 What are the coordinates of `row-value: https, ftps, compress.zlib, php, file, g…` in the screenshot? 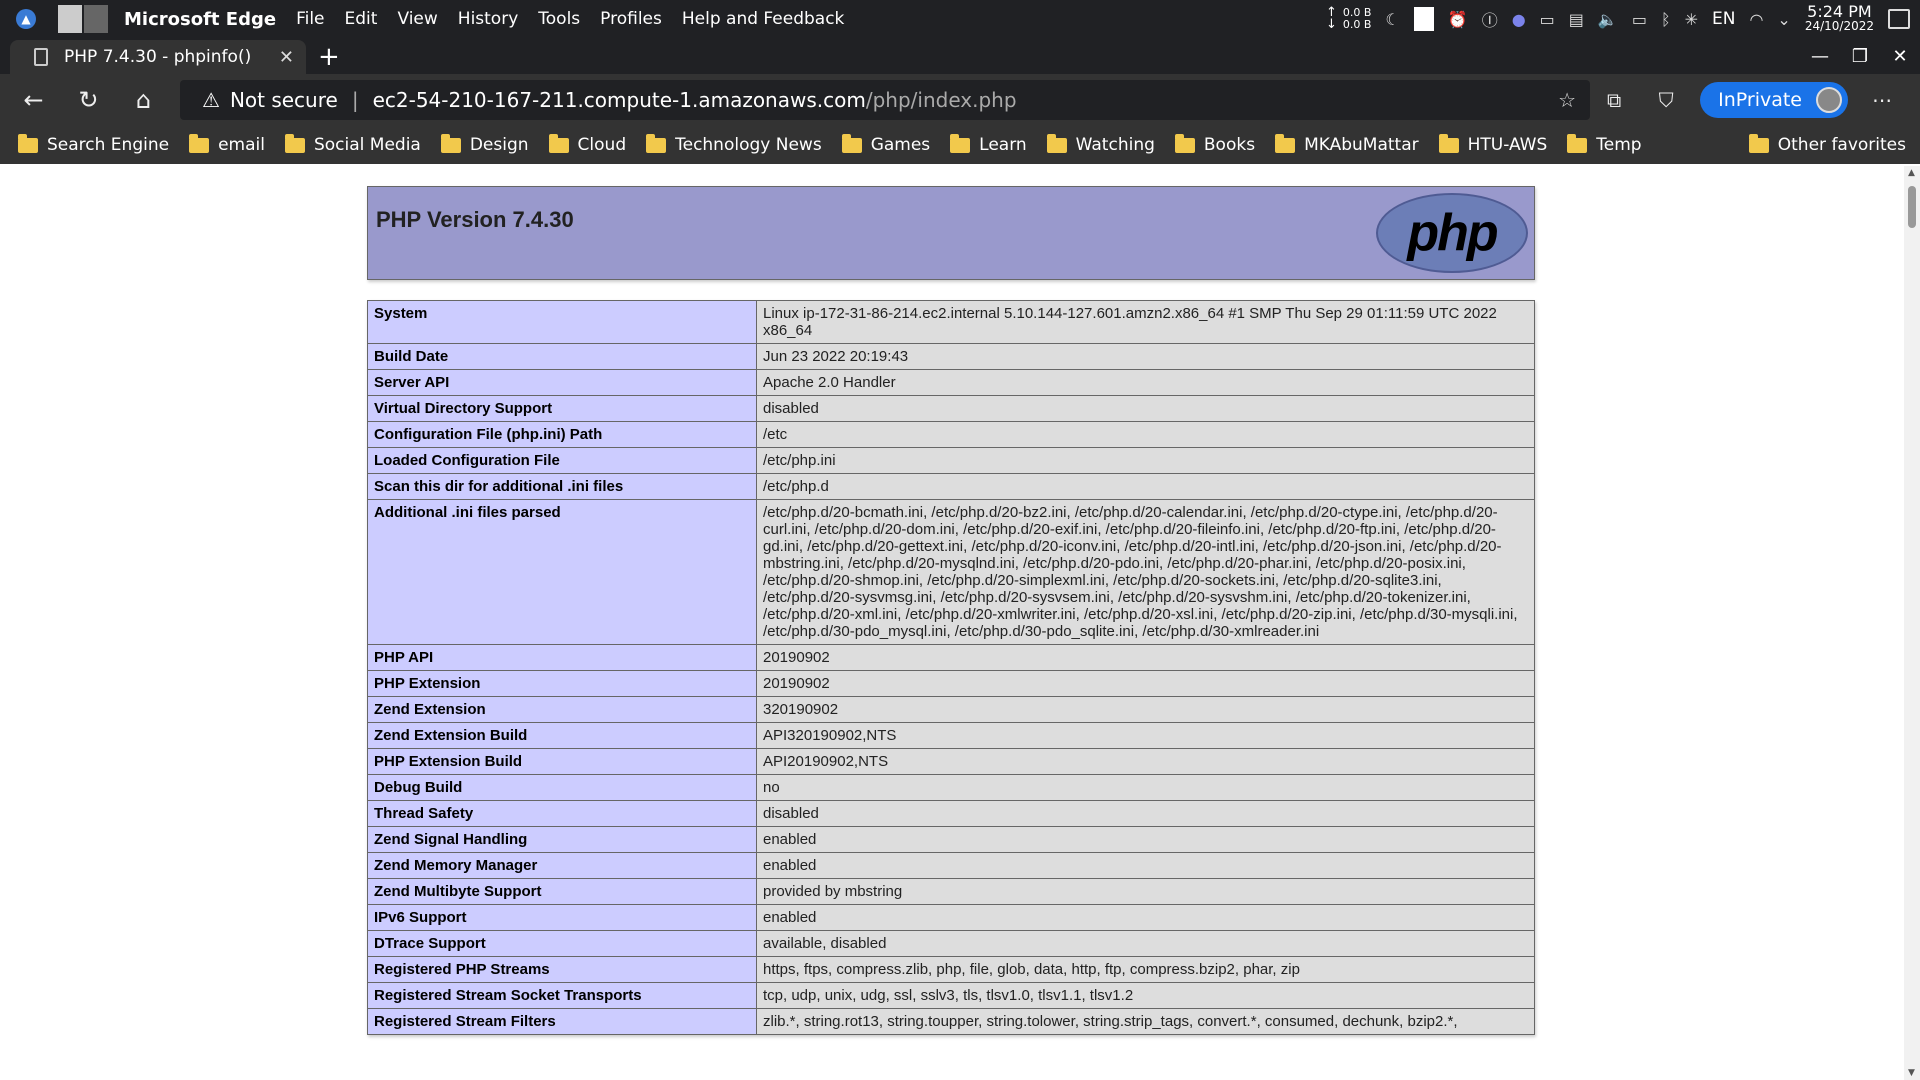 It's located at (1145, 969).